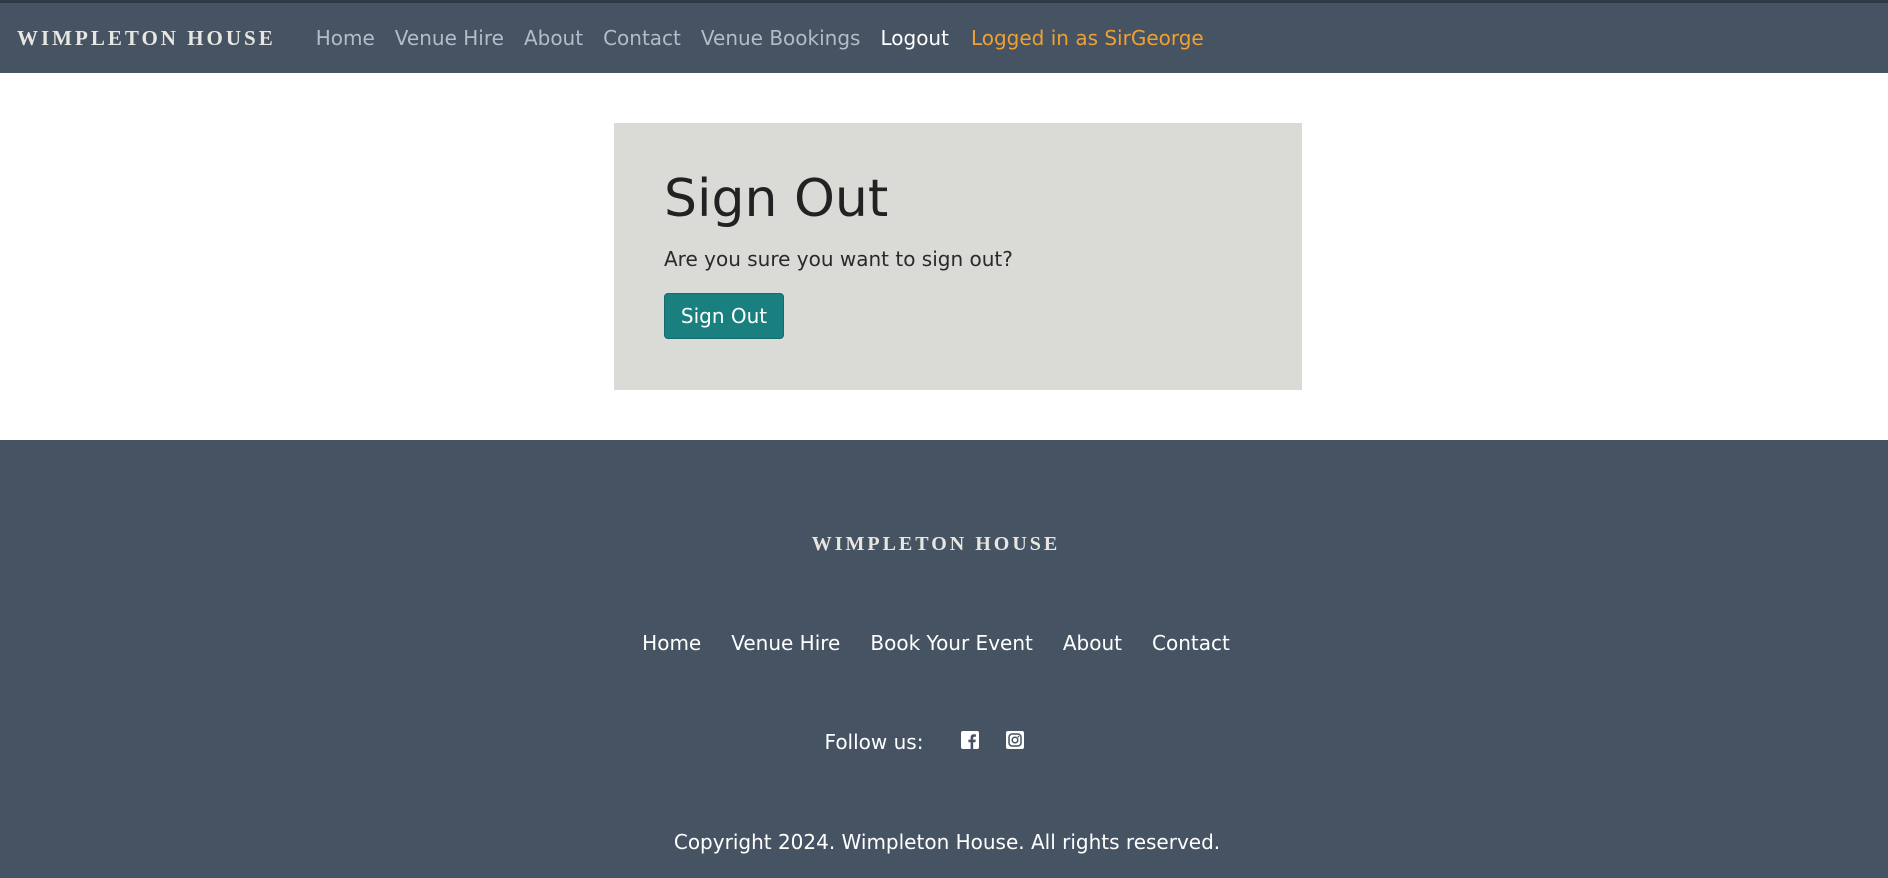  What do you see at coordinates (951, 643) in the screenshot?
I see `footer-link-book-your-event: Book Your Event` at bounding box center [951, 643].